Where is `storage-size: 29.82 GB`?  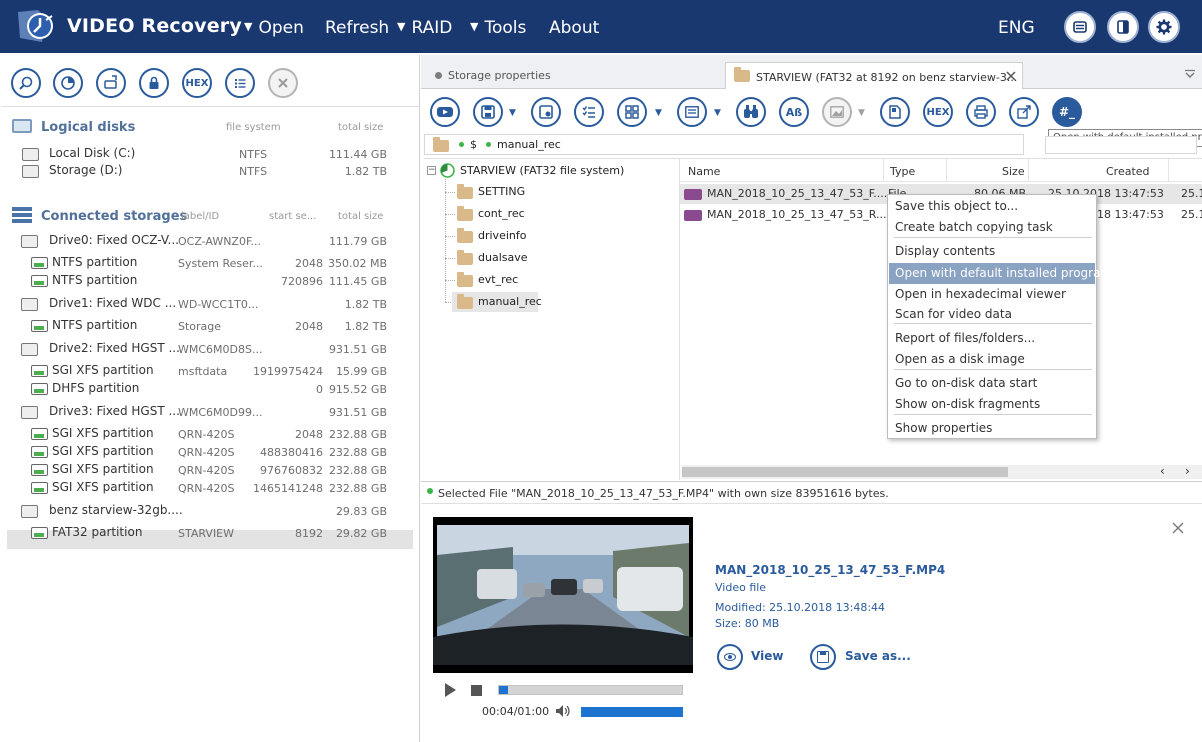 storage-size: 29.82 GB is located at coordinates (361, 533).